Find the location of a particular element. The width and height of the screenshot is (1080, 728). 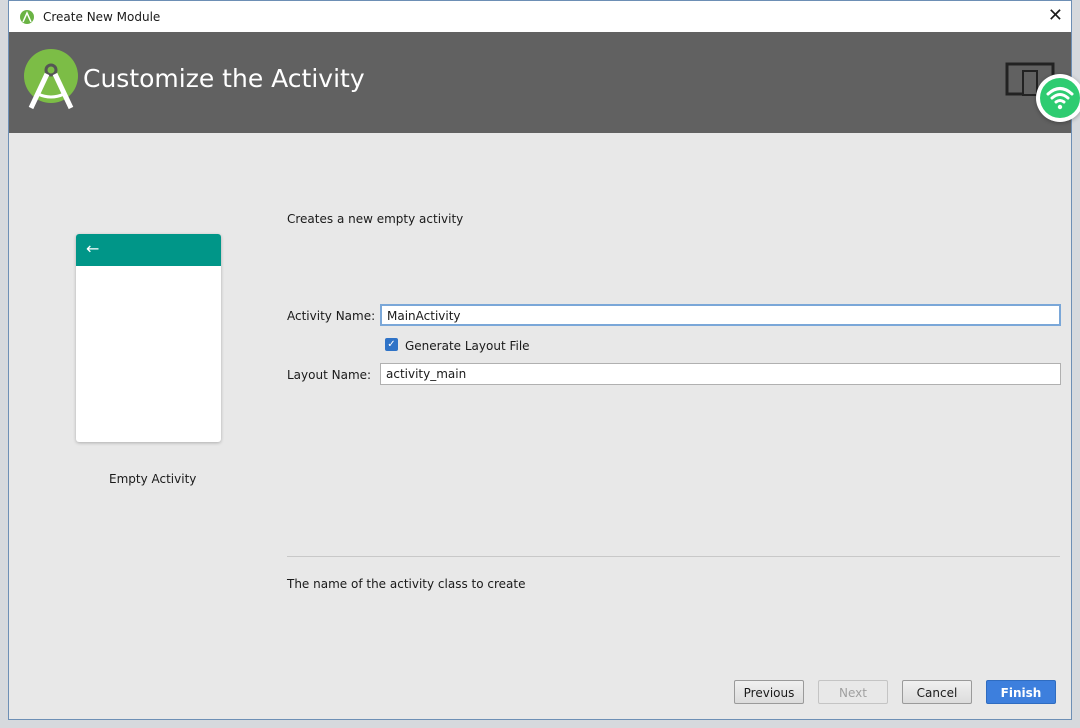

generate-layout-checkbox: ✓ is located at coordinates (391, 344).